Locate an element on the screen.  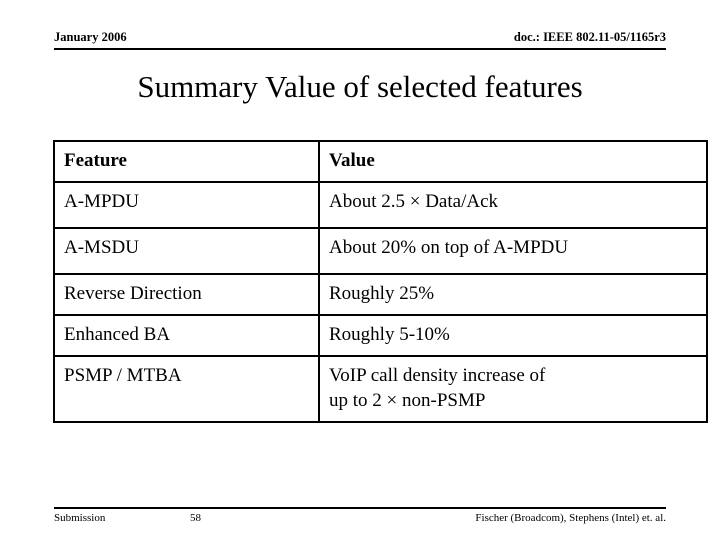
cell-value: Roughly 5-10% is located at coordinates (513, 335).